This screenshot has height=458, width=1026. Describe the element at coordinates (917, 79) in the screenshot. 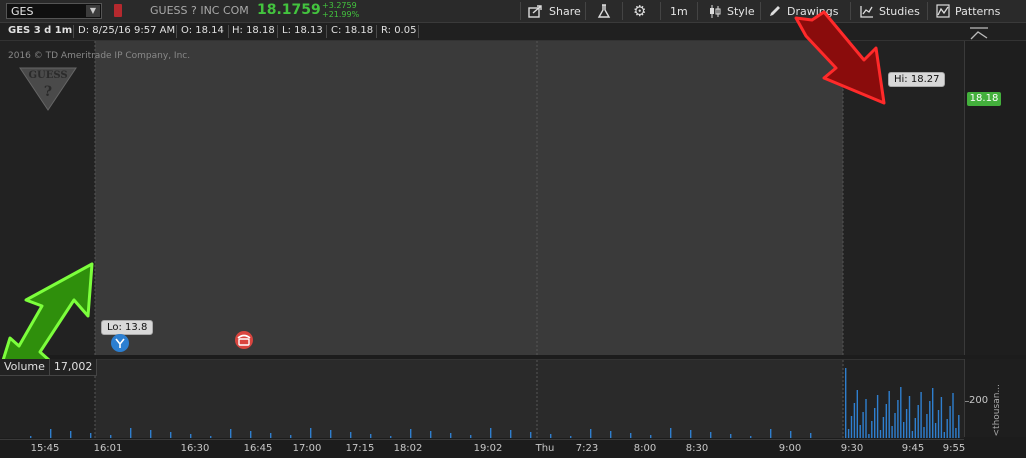

I see `high-annotation: Hi: 18.27` at that location.